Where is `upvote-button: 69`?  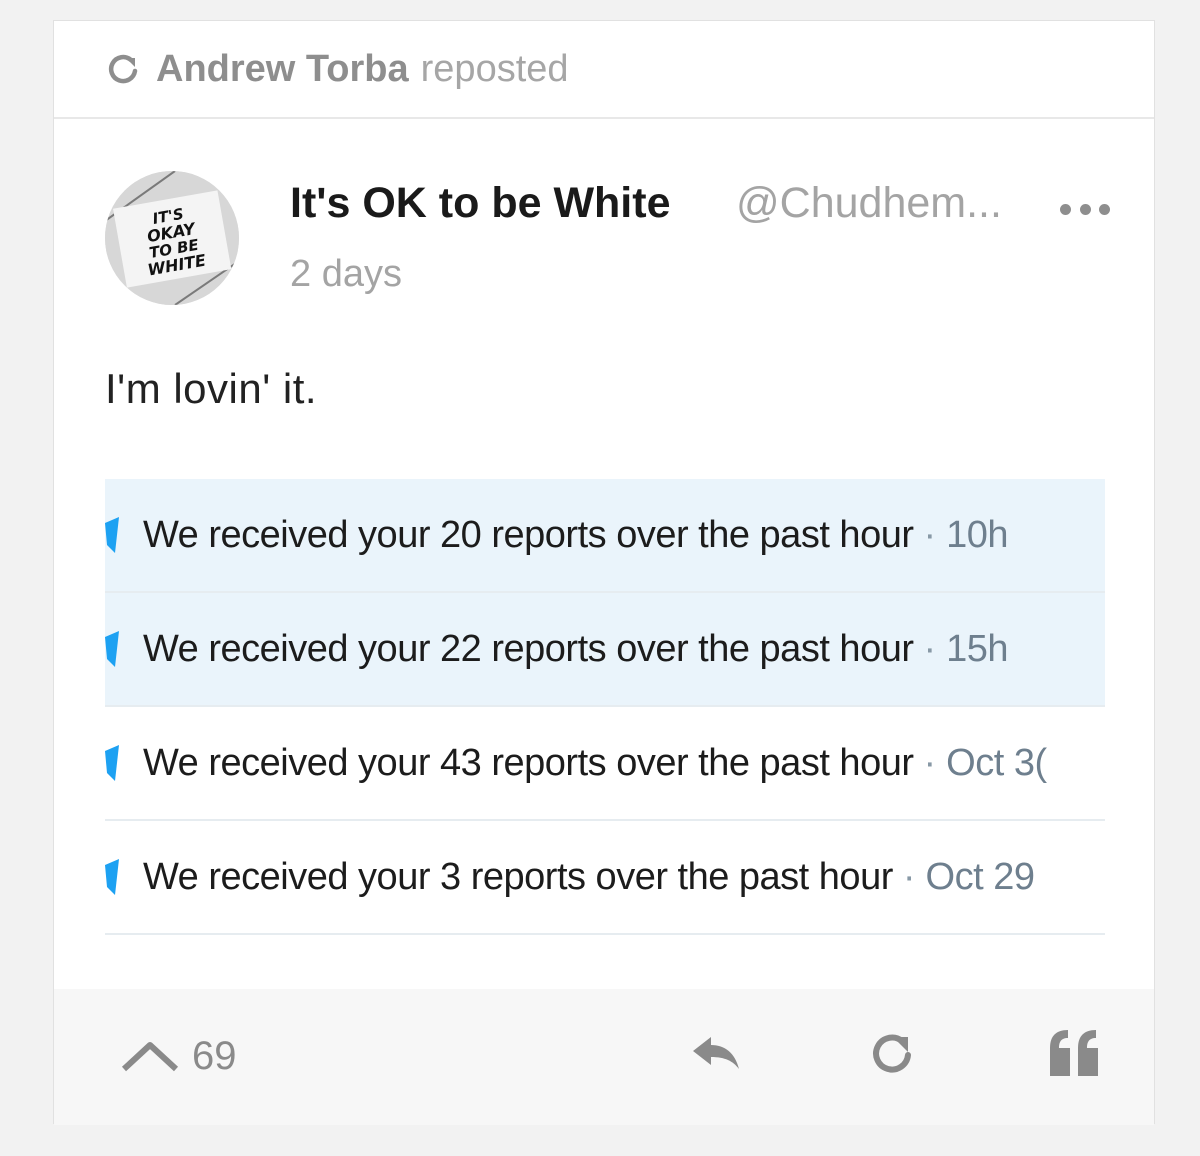 upvote-button: 69 is located at coordinates (178, 1056).